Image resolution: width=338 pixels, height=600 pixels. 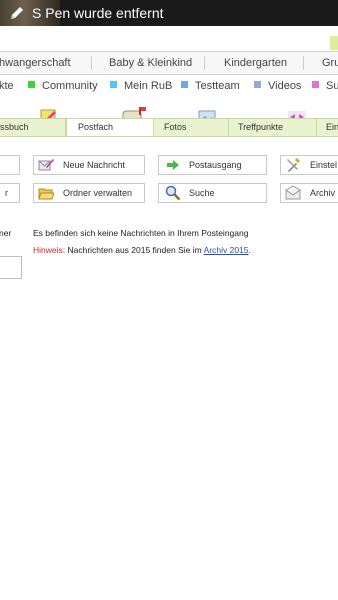 I want to click on left-cut-button-2: r, so click(x=10, y=193).